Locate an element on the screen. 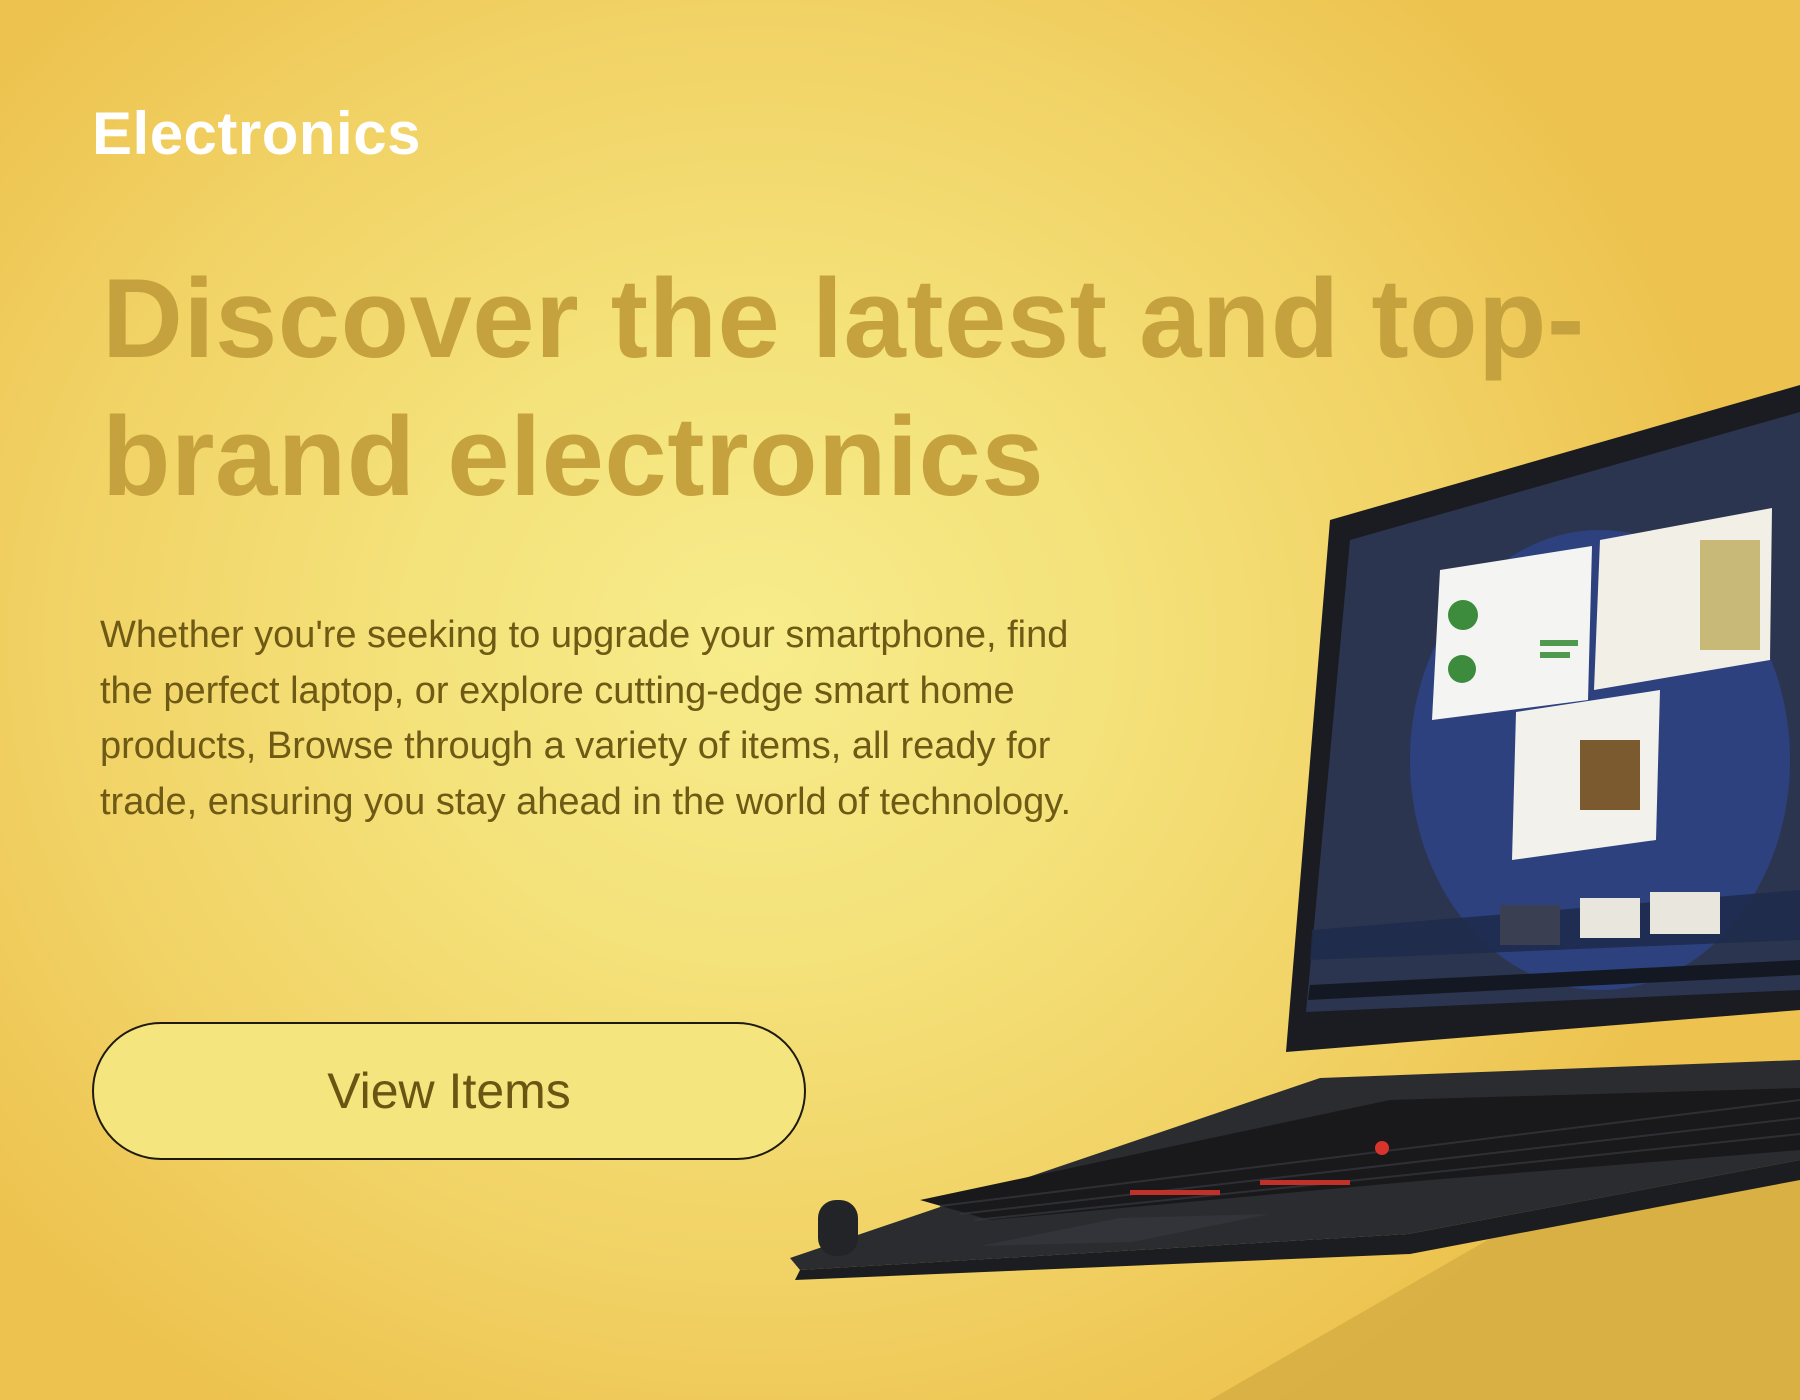 The image size is (1800, 1400). trackpoint is located at coordinates (1382, 1148).